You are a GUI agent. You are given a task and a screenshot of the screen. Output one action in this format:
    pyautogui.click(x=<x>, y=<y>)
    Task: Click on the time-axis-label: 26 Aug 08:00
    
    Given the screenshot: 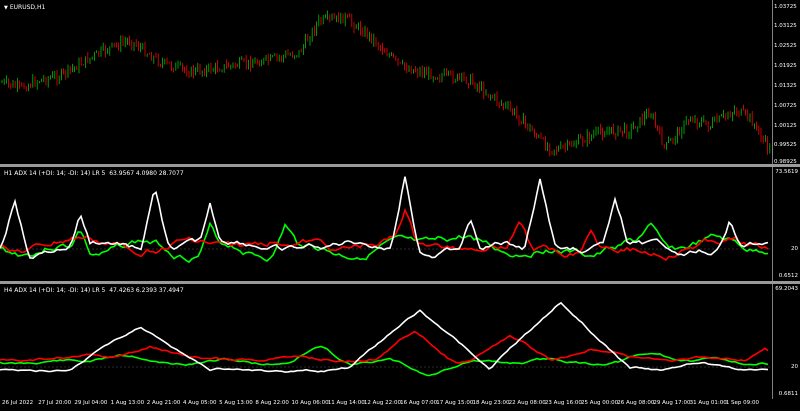 What is the action you would take?
    pyautogui.click(x=636, y=403)
    